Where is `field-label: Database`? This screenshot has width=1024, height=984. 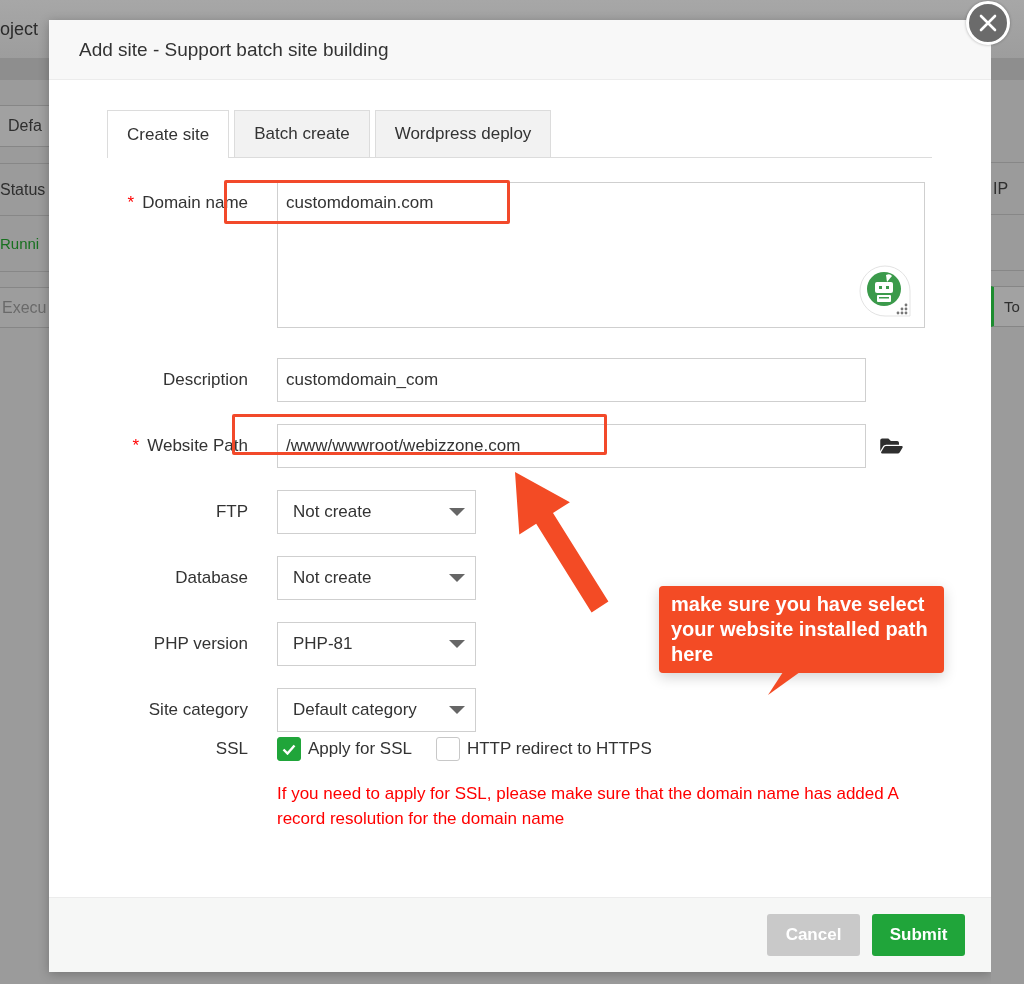
field-label: Database is located at coordinates (211, 578).